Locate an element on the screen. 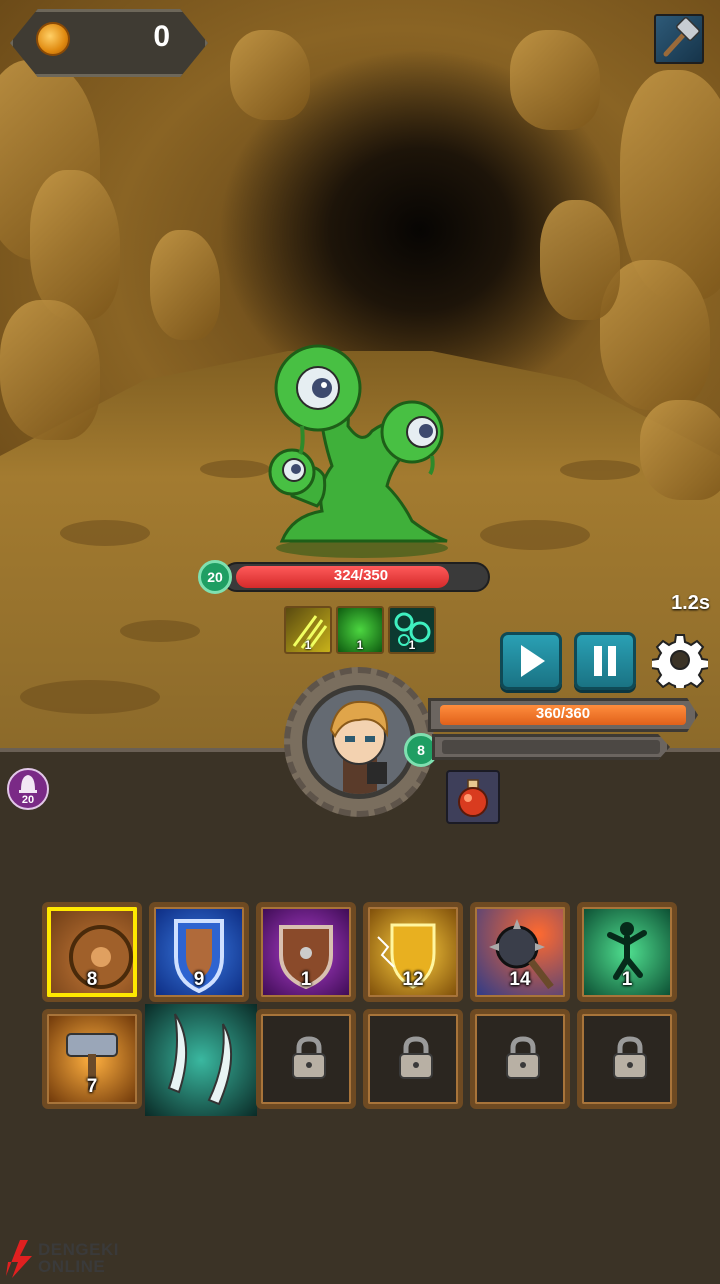  pause-button is located at coordinates (605, 661).